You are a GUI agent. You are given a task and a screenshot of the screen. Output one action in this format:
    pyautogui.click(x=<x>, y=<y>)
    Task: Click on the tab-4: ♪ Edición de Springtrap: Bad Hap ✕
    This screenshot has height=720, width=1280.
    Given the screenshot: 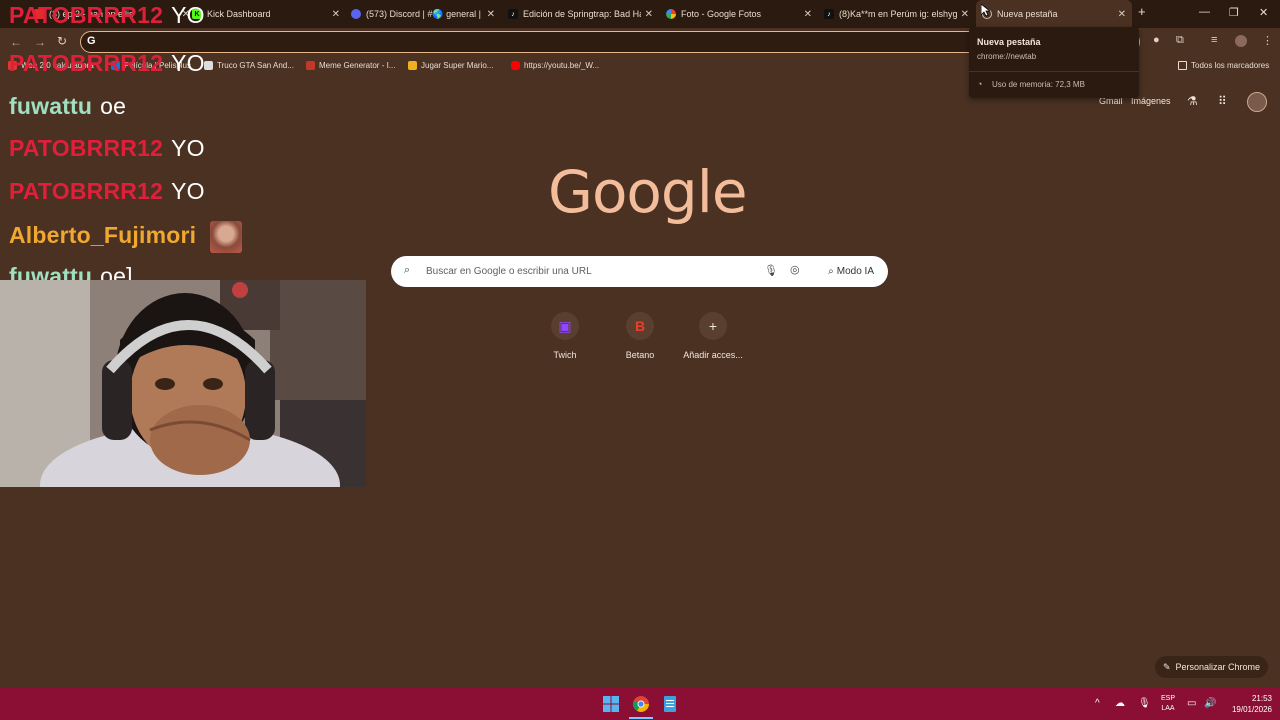 What is the action you would take?
    pyautogui.click(x=580, y=14)
    